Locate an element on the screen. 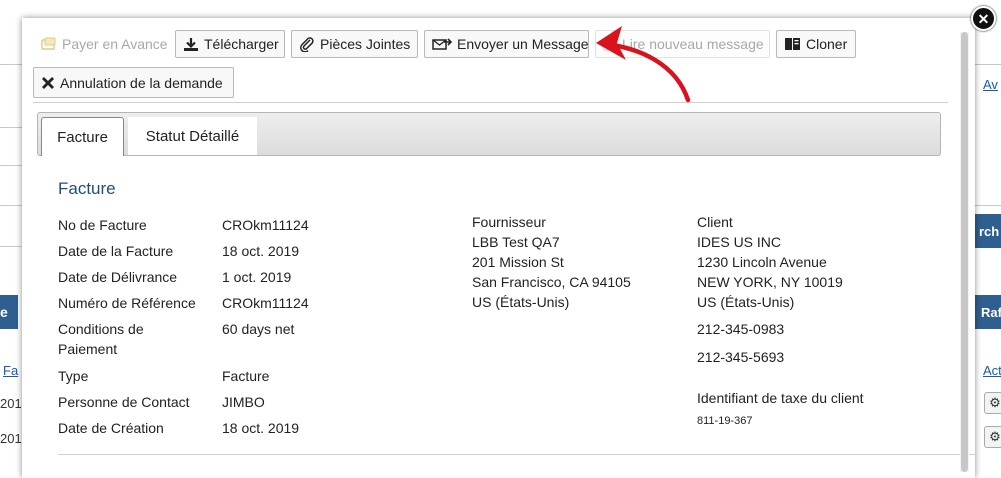  field-label-delivery-date: Date de Délivrance is located at coordinates (118, 277).